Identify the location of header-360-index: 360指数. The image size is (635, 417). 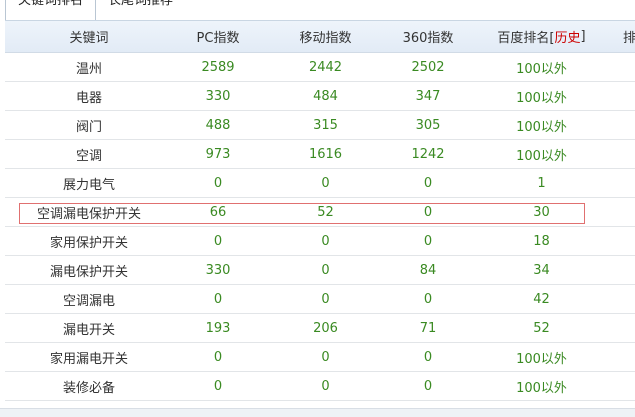
(428, 38).